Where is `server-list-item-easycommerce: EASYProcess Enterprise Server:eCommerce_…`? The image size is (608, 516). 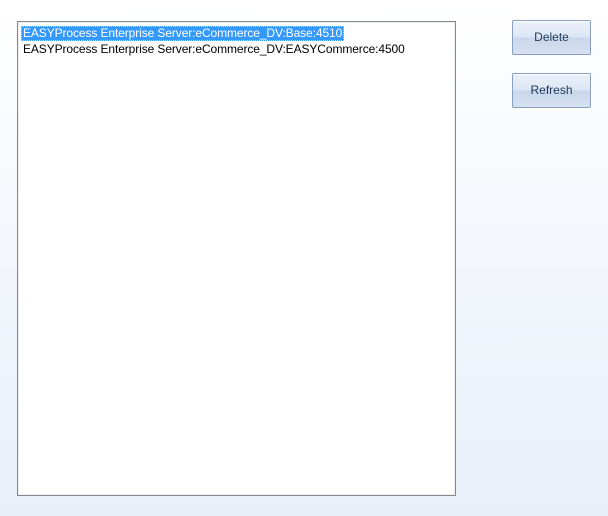 server-list-item-easycommerce: EASYProcess Enterprise Server:eCommerce_… is located at coordinates (214, 49).